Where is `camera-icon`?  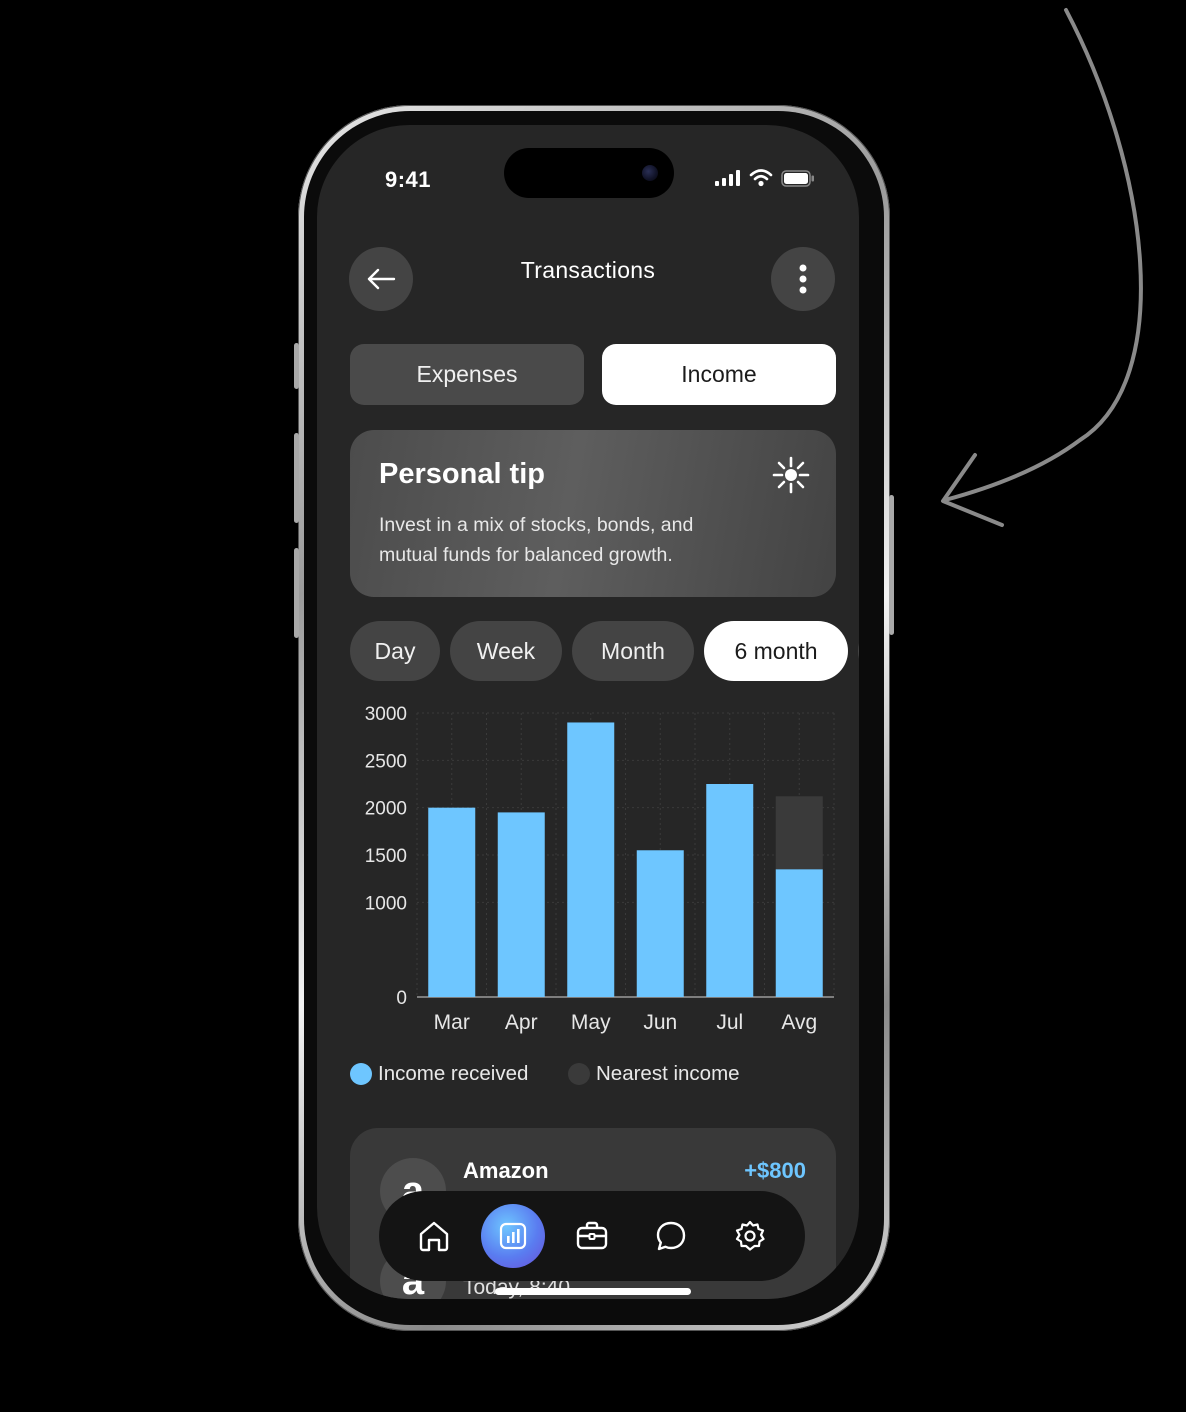
camera-icon is located at coordinates (650, 173).